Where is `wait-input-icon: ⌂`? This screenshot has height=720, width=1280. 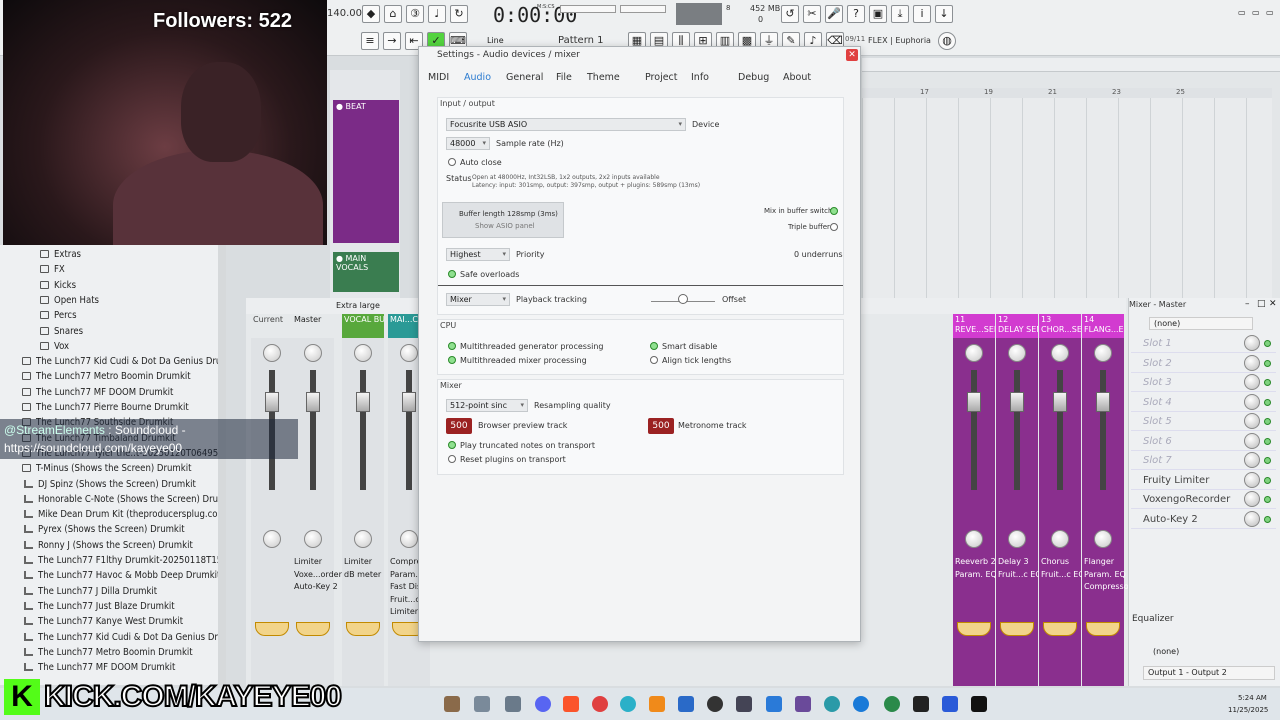 wait-input-icon: ⌂ is located at coordinates (393, 14).